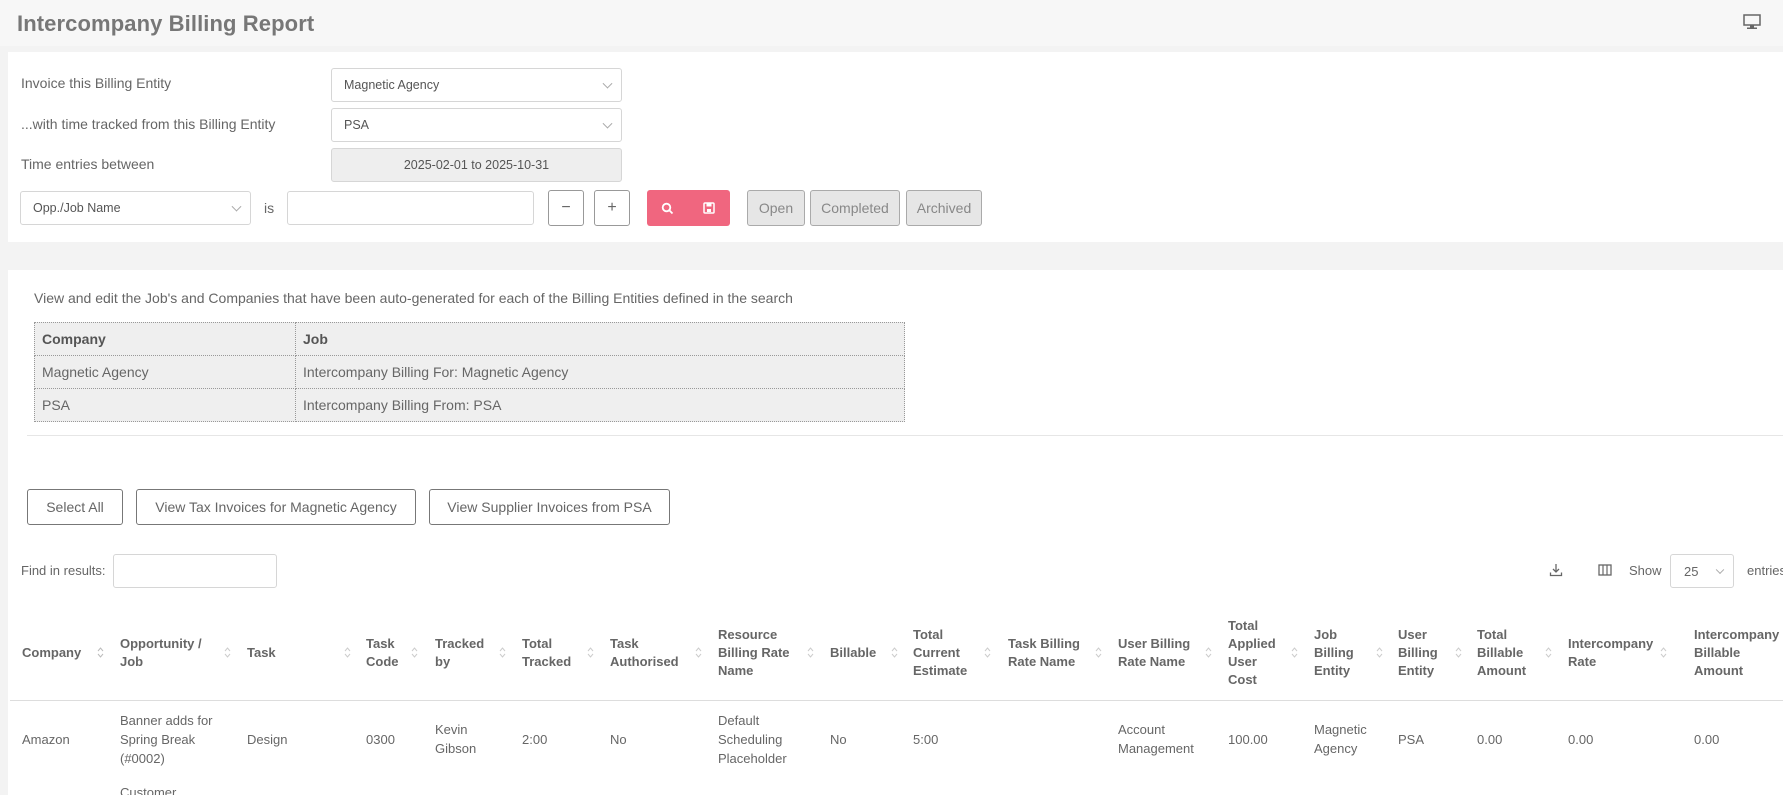  What do you see at coordinates (600, 405) in the screenshot?
I see `entity-job-cell: Intercompany Billing From: PSA` at bounding box center [600, 405].